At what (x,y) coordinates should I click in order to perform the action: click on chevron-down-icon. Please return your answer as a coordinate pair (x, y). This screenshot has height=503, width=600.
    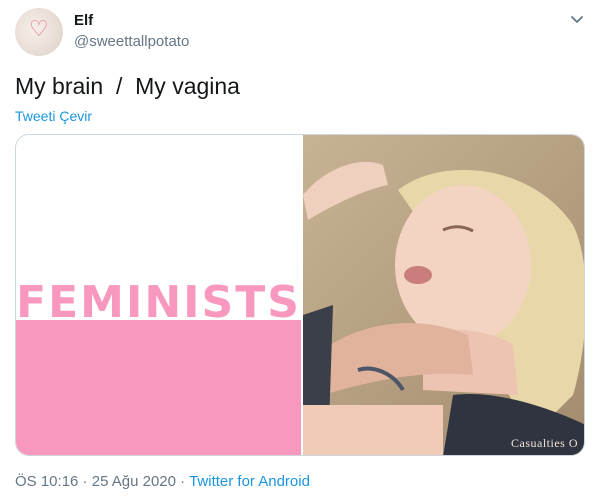
    Looking at the image, I should click on (577, 19).